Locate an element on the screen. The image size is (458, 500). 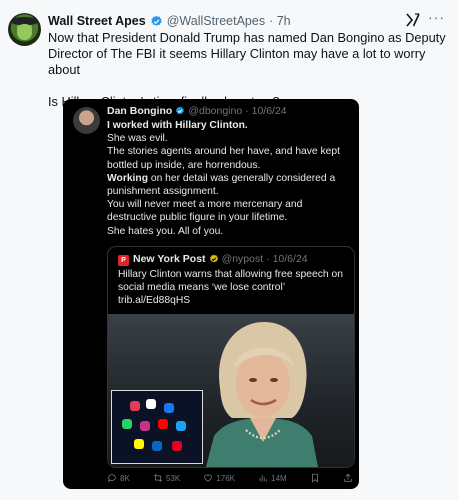
share-button is located at coordinates (348, 478).